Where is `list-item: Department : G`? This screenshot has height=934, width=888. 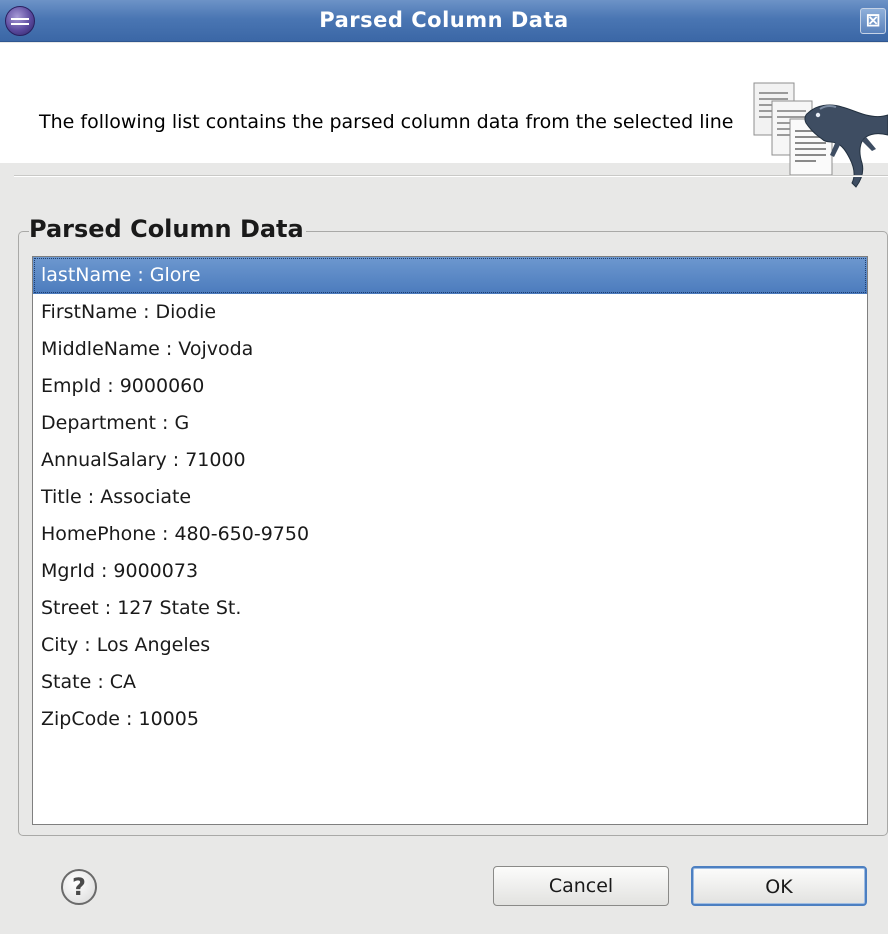
list-item: Department : G is located at coordinates (450, 423).